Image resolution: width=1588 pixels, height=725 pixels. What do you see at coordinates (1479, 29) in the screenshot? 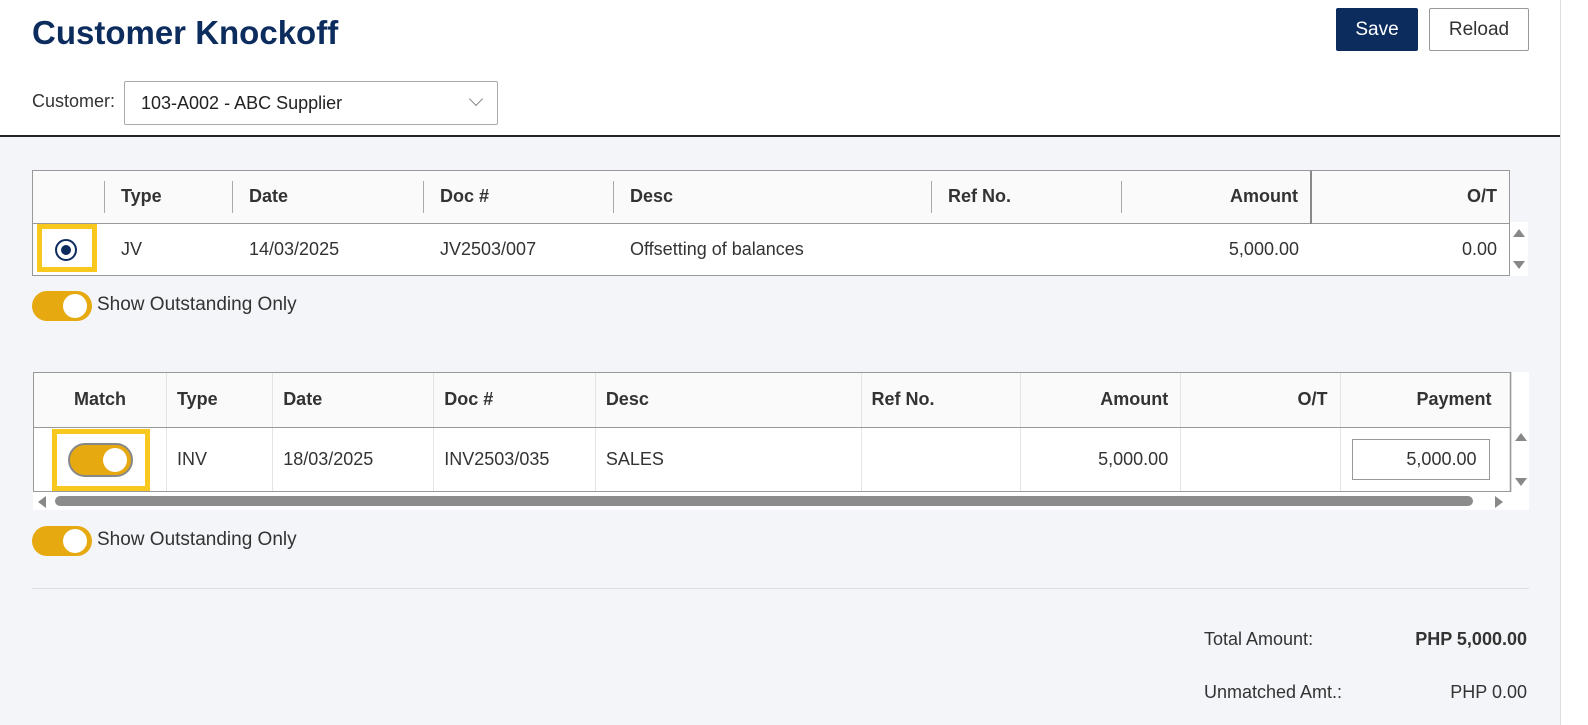
I see `reload-button: Reload` at bounding box center [1479, 29].